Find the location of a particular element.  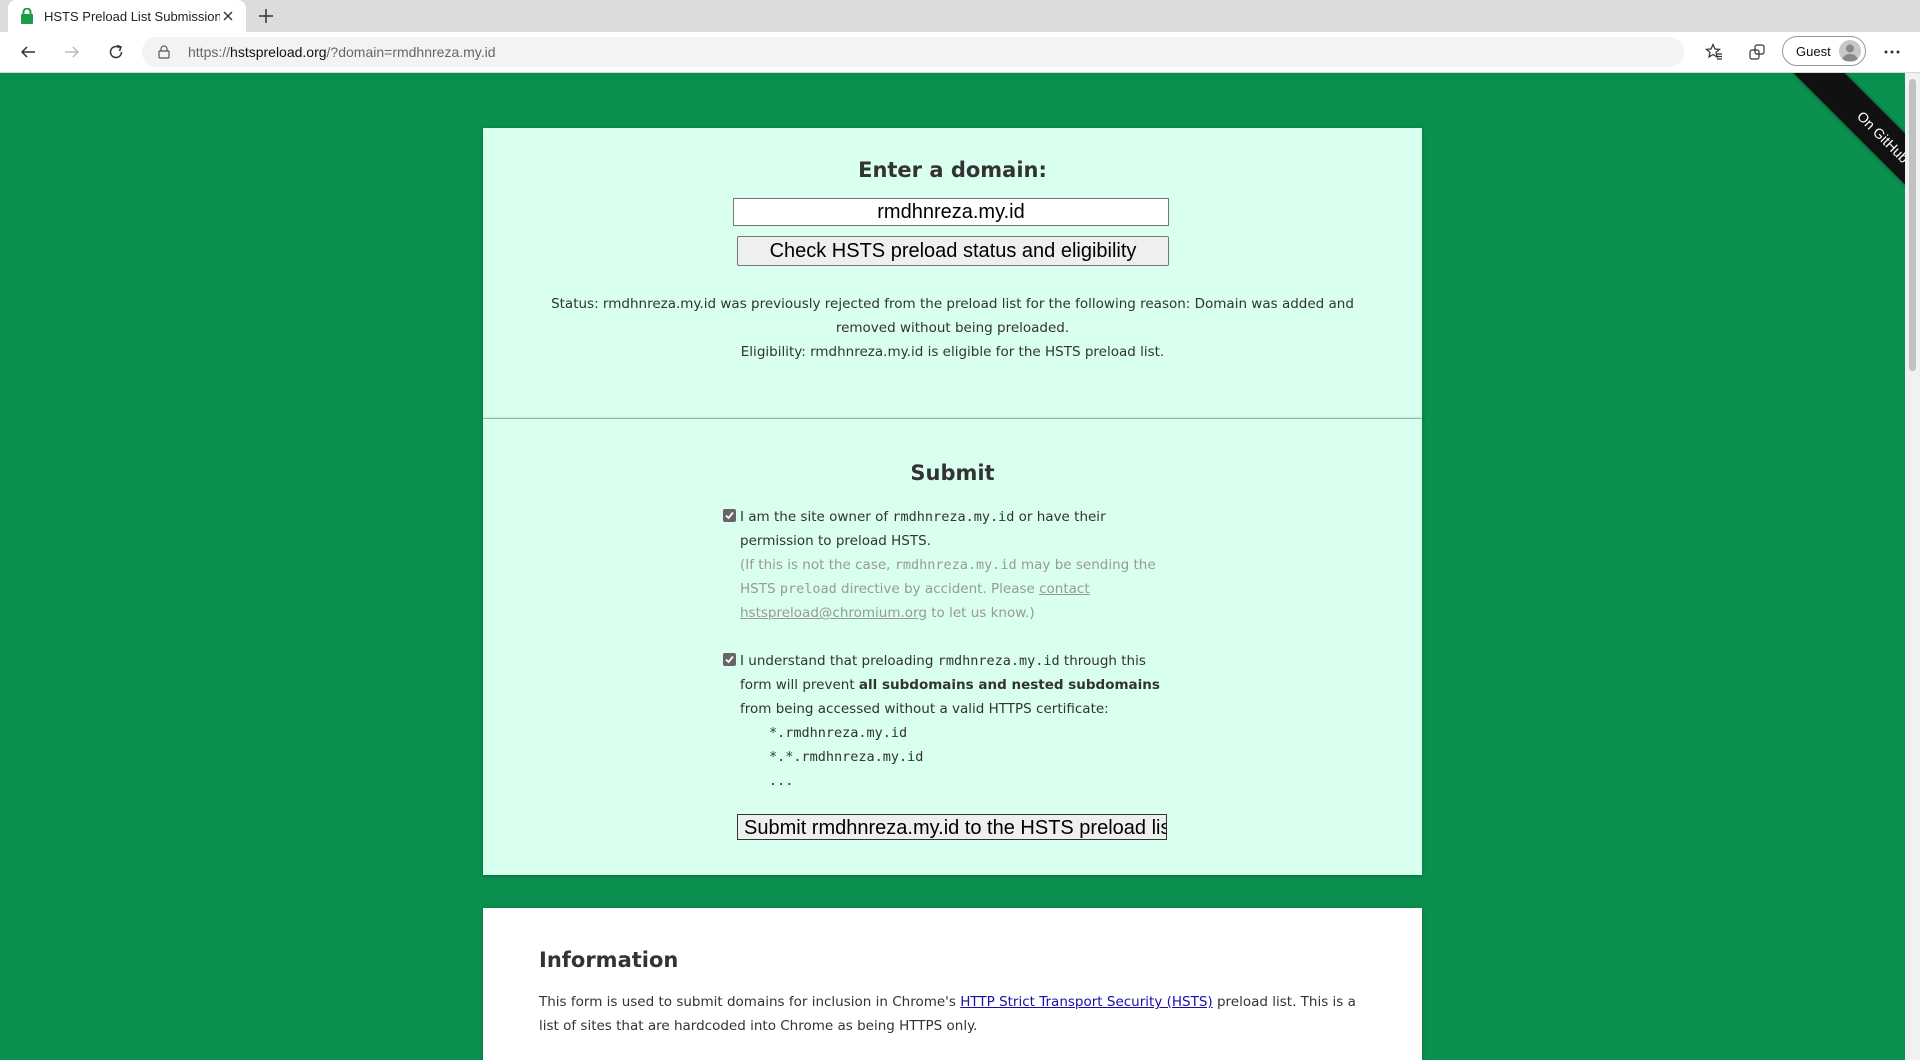

profile-button: Guest is located at coordinates (1824, 51).